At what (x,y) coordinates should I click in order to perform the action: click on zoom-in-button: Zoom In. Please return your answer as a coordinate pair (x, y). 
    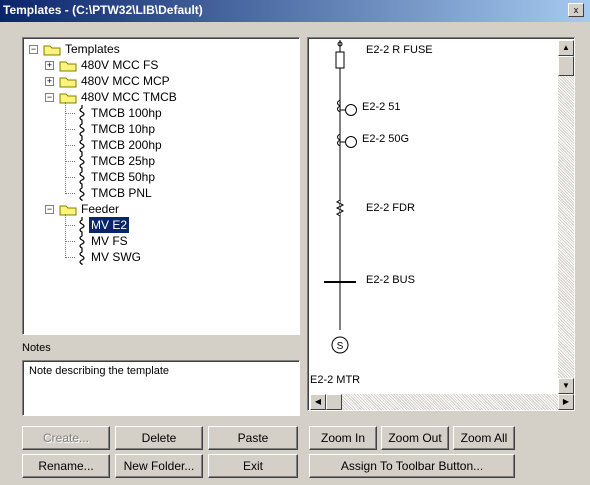
    Looking at the image, I should click on (343, 438).